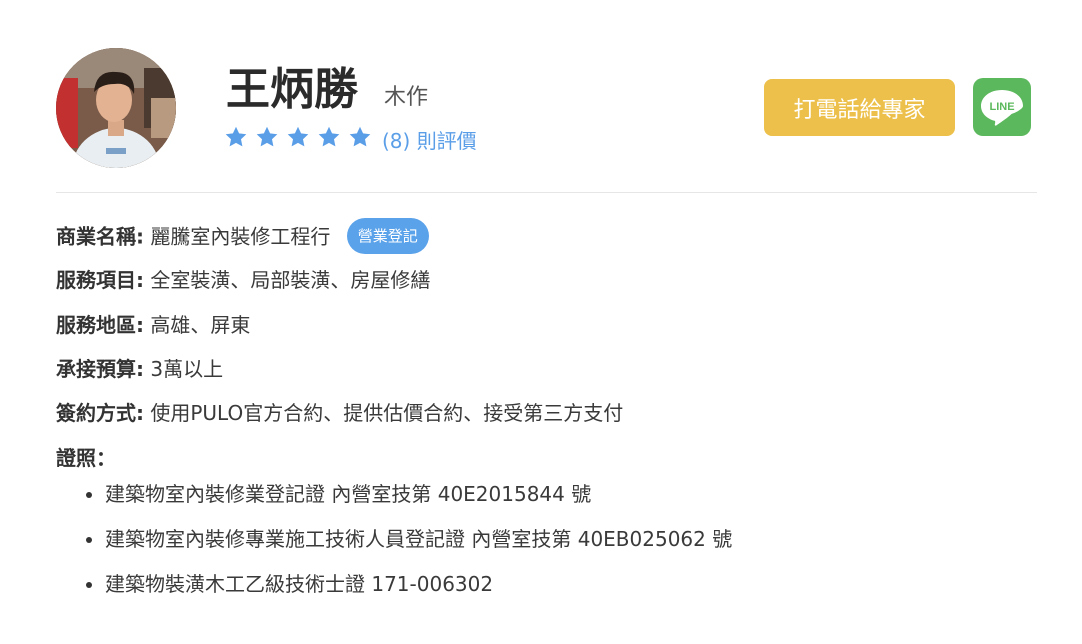  What do you see at coordinates (100, 280) in the screenshot?
I see `services-label: 服務項目:` at bounding box center [100, 280].